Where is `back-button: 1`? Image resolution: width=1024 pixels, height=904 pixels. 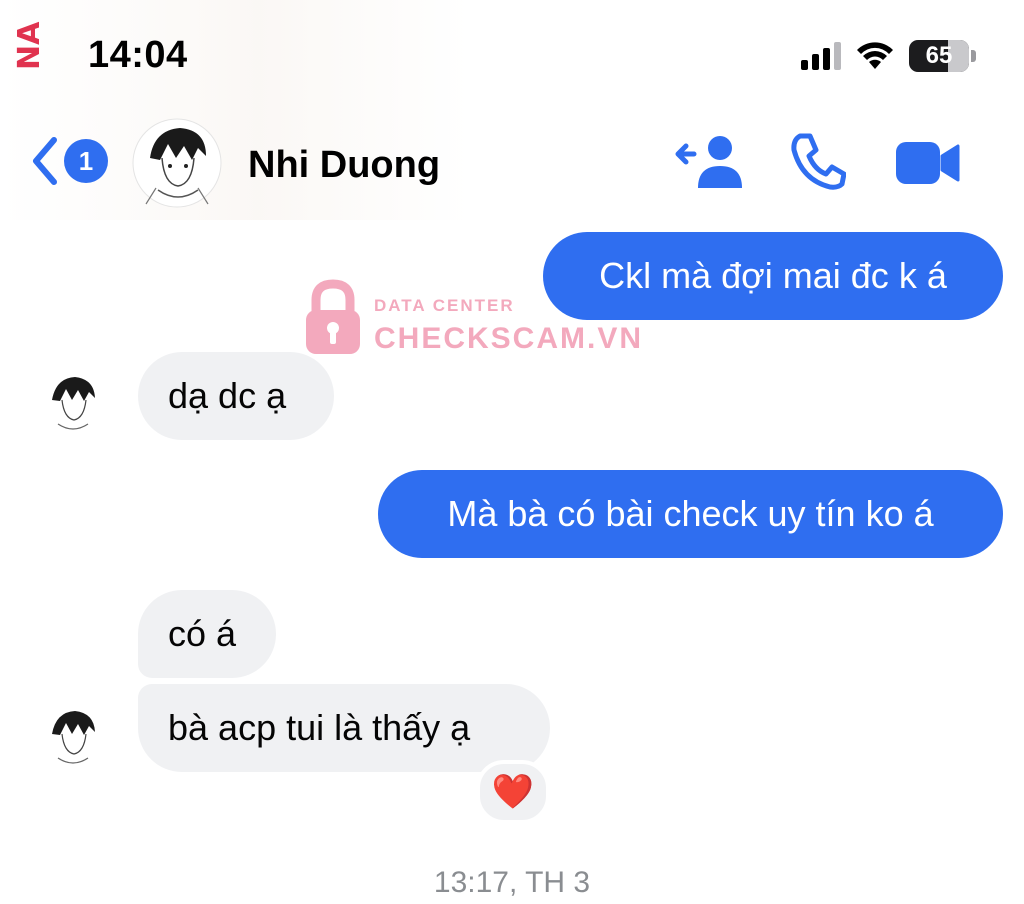 back-button: 1 is located at coordinates (69, 161).